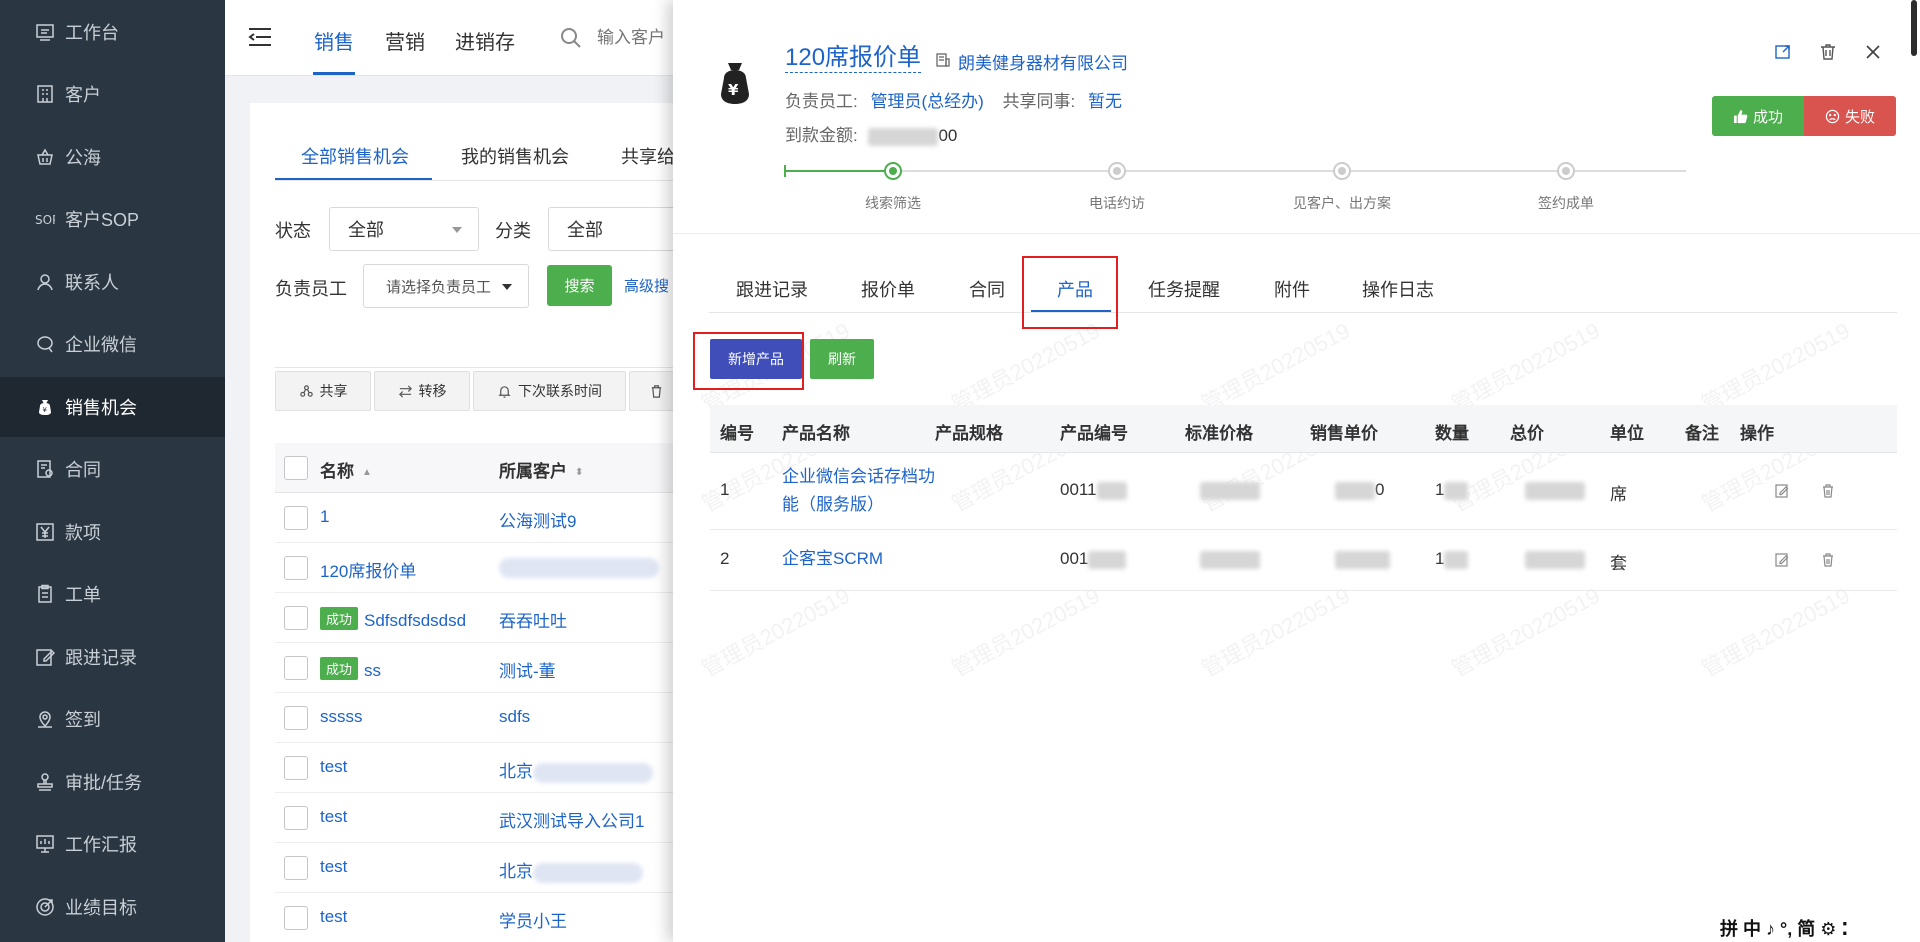  I want to click on sidebar-item-wecom: 企业微信, so click(112, 344).